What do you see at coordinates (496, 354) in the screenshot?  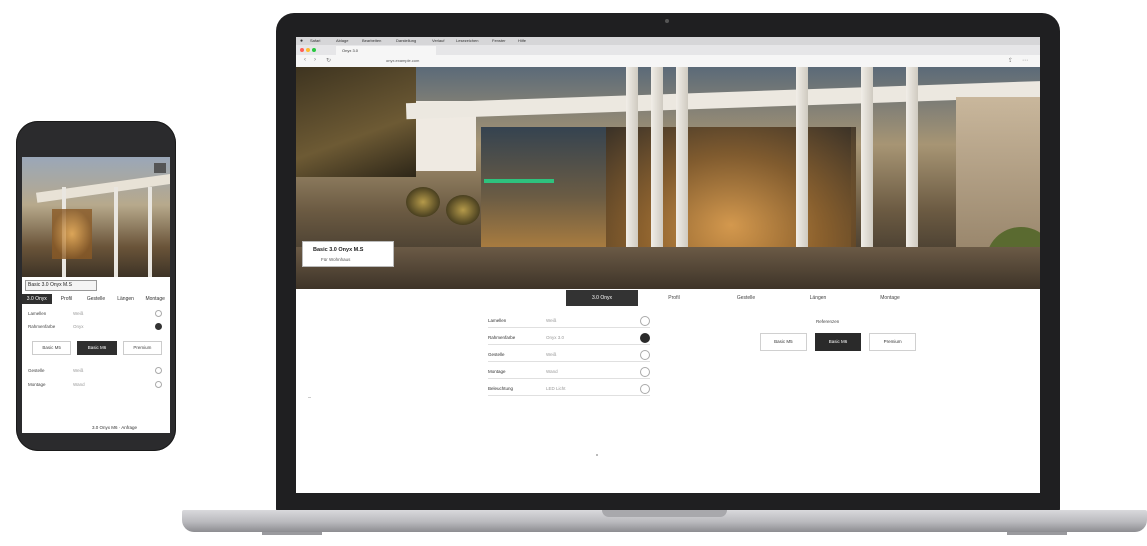 I see `option-label: Gestelle` at bounding box center [496, 354].